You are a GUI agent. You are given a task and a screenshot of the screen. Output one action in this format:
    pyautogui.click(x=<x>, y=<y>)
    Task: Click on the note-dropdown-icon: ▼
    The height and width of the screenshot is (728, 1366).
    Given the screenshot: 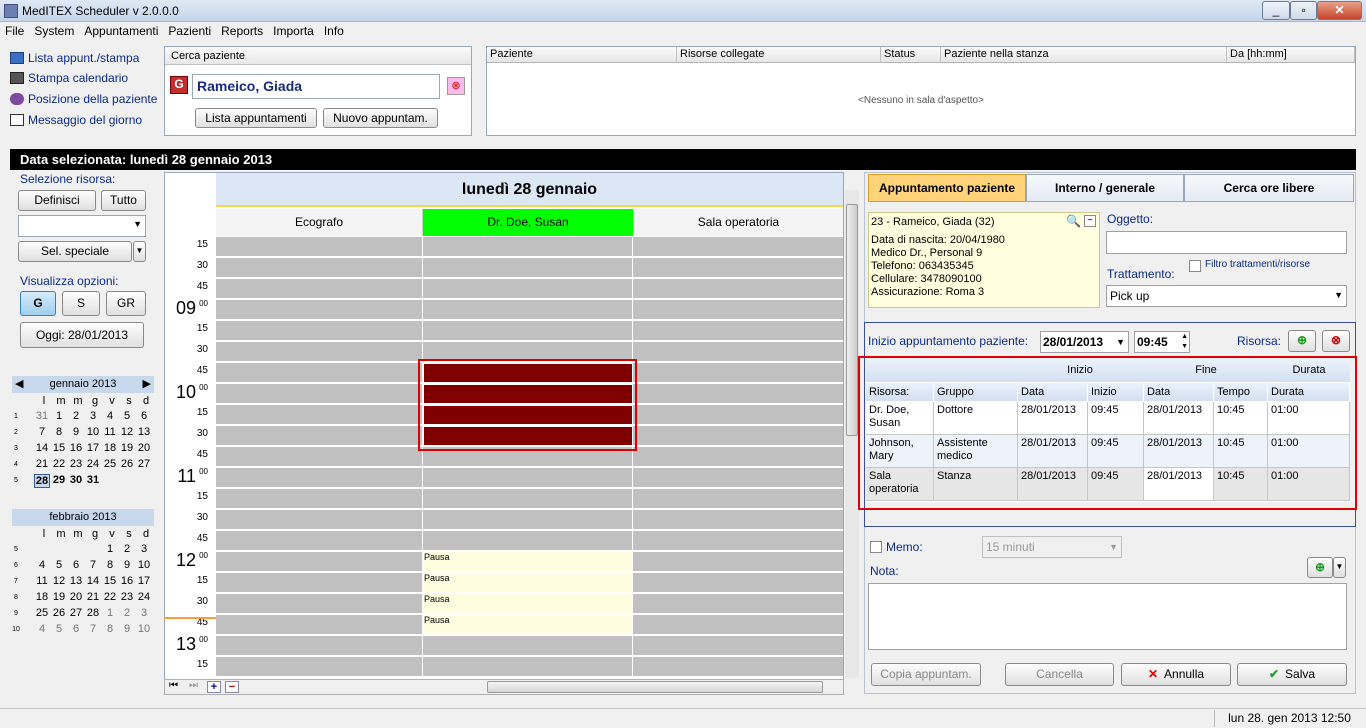 What is the action you would take?
    pyautogui.click(x=1339, y=567)
    